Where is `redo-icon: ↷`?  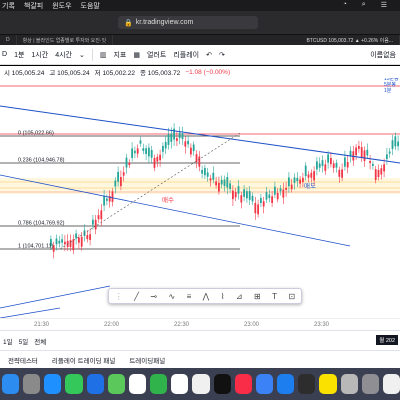
redo-icon: ↷ is located at coordinates (222, 55).